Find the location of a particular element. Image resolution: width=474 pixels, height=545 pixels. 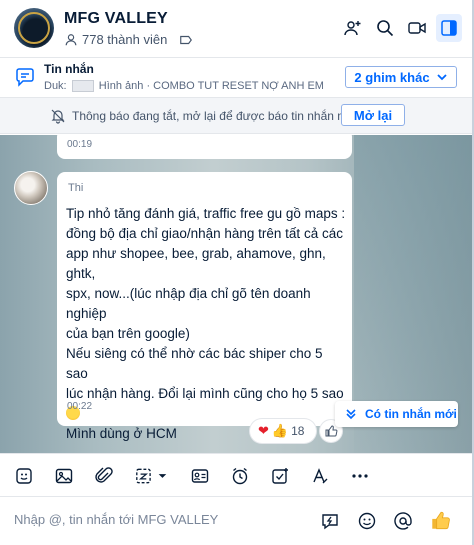

more-pins-label: 2 ghim khác is located at coordinates (392, 77).